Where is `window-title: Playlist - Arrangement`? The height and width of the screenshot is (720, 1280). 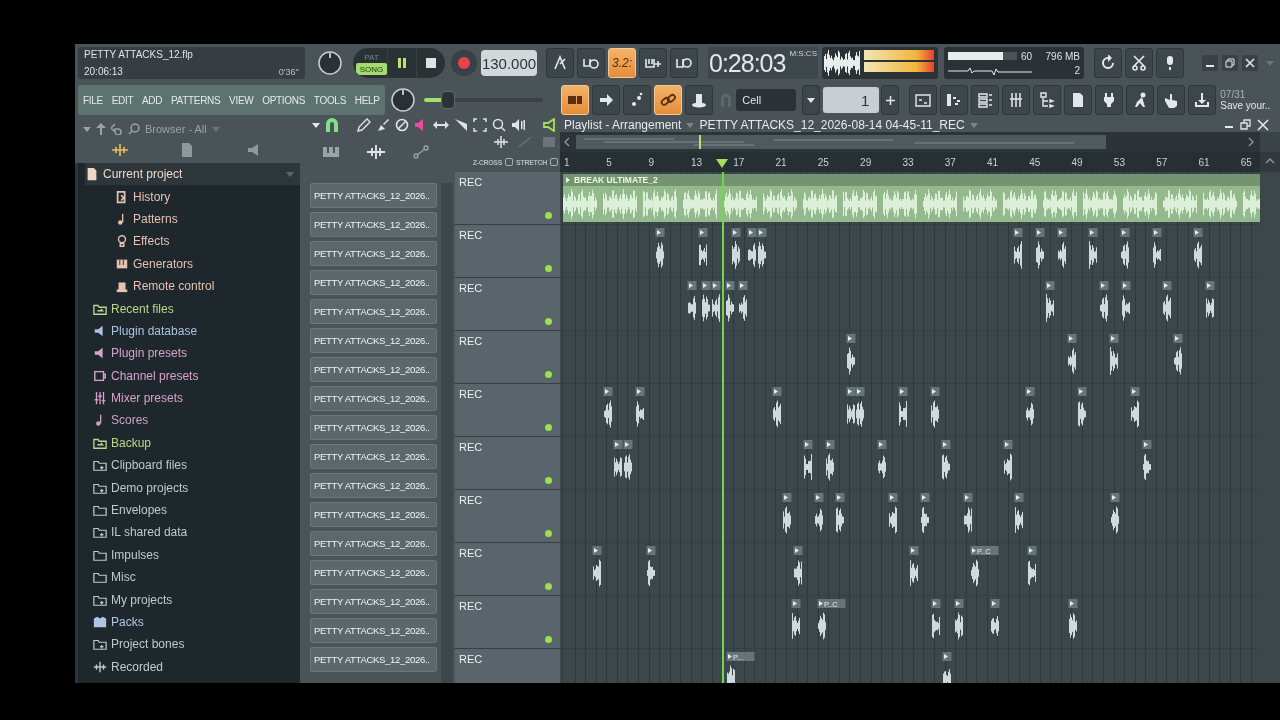
window-title: Playlist - Arrangement is located at coordinates (623, 125).